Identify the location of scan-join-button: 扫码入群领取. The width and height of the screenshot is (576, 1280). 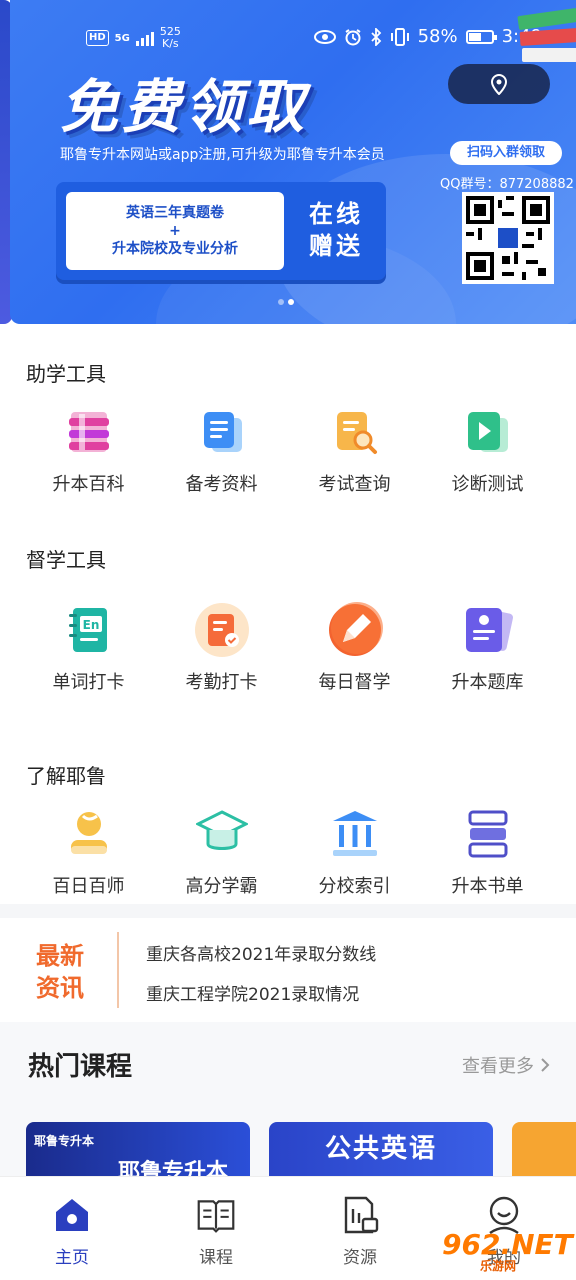
(506, 153).